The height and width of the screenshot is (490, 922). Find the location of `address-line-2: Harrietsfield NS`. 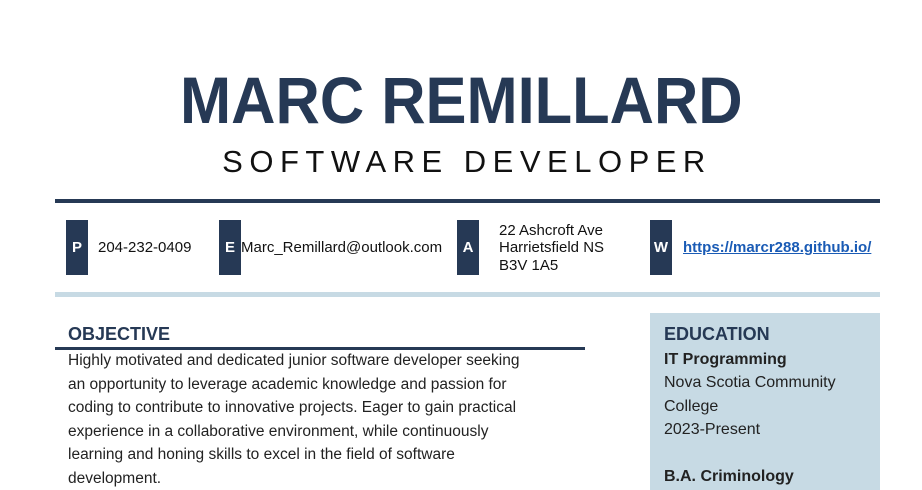

address-line-2: Harrietsfield NS is located at coordinates (552, 247).